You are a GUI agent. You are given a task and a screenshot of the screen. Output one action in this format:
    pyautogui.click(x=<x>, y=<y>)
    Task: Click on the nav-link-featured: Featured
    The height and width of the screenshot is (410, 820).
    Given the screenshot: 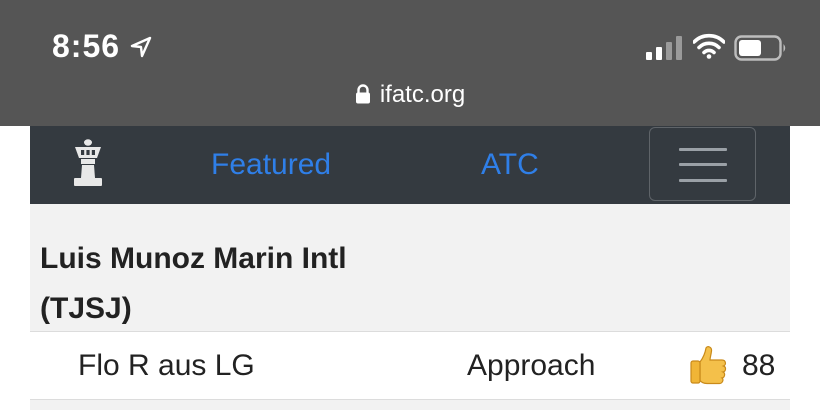 What is the action you would take?
    pyautogui.click(x=271, y=165)
    